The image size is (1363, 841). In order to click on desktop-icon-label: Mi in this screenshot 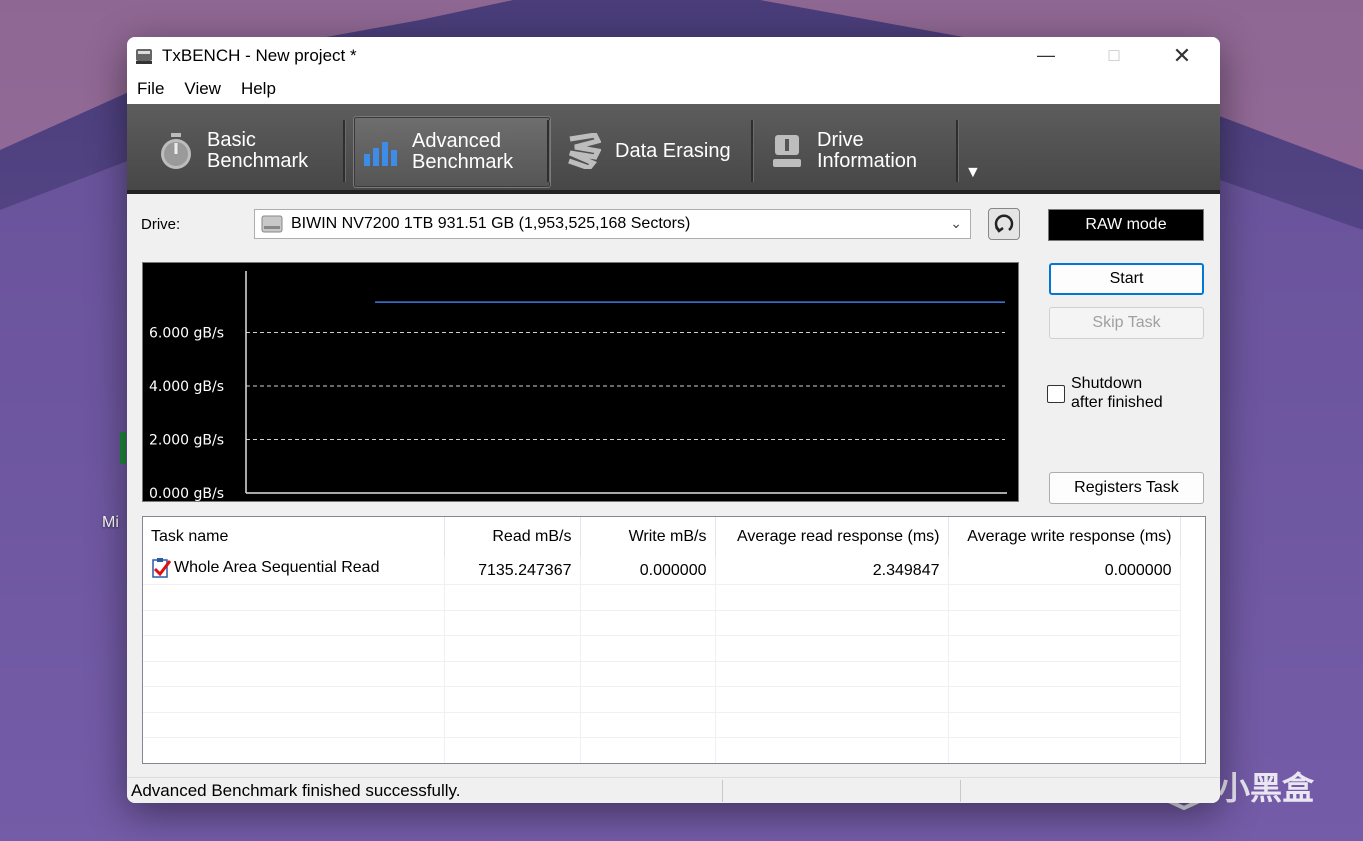, I will do `click(110, 523)`.